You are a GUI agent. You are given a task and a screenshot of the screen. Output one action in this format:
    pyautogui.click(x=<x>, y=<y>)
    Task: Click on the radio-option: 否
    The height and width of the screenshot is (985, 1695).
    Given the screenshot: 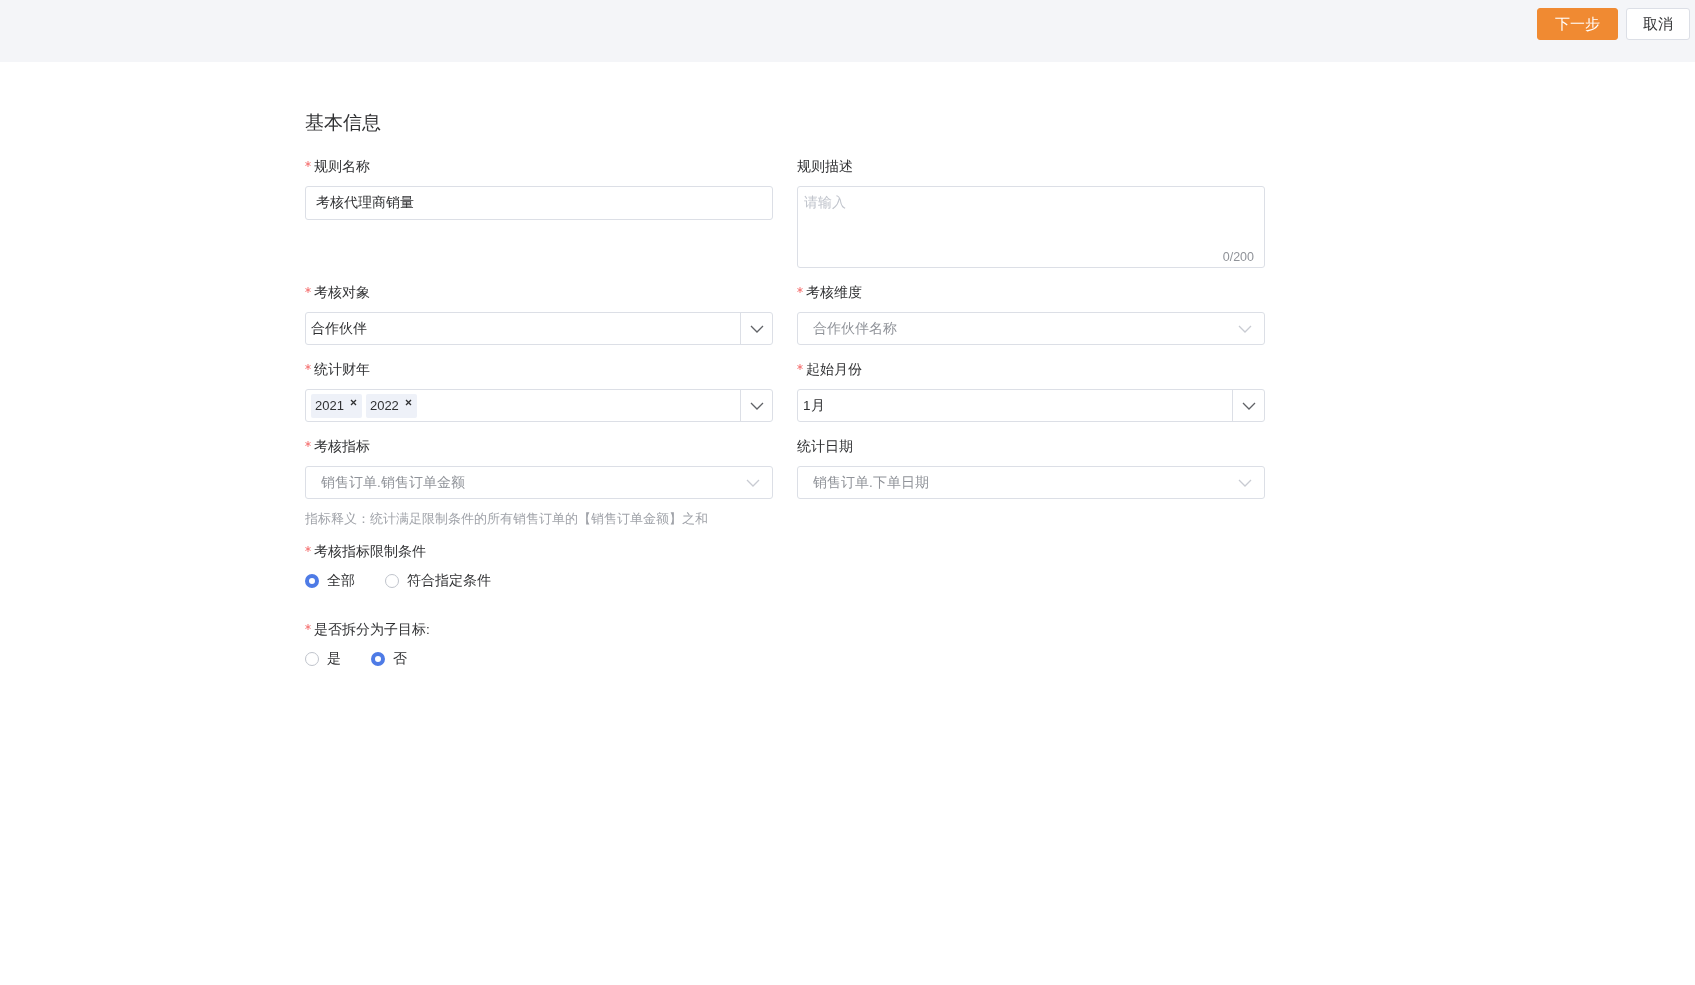 What is the action you would take?
    pyautogui.click(x=389, y=659)
    